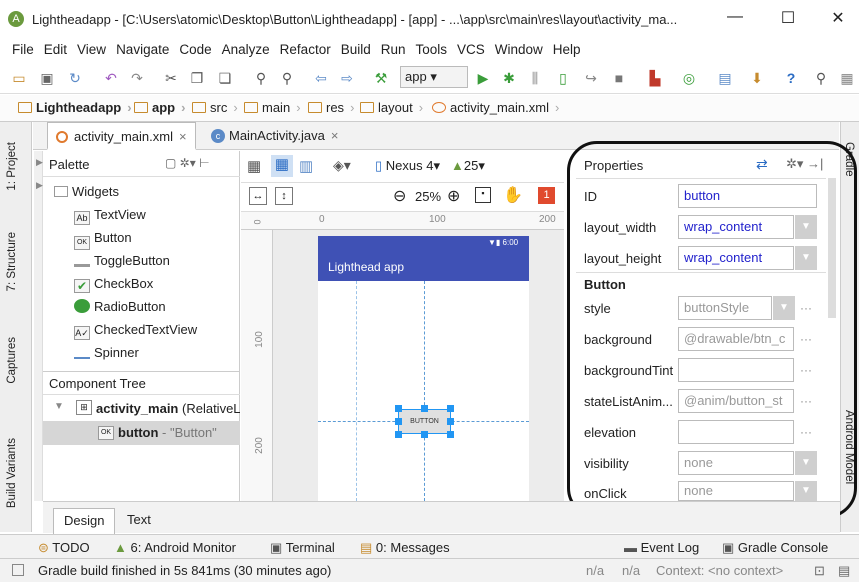 Image resolution: width=859 pixels, height=582 pixels. I want to click on apply-changes-icon: ▯, so click(563, 78).